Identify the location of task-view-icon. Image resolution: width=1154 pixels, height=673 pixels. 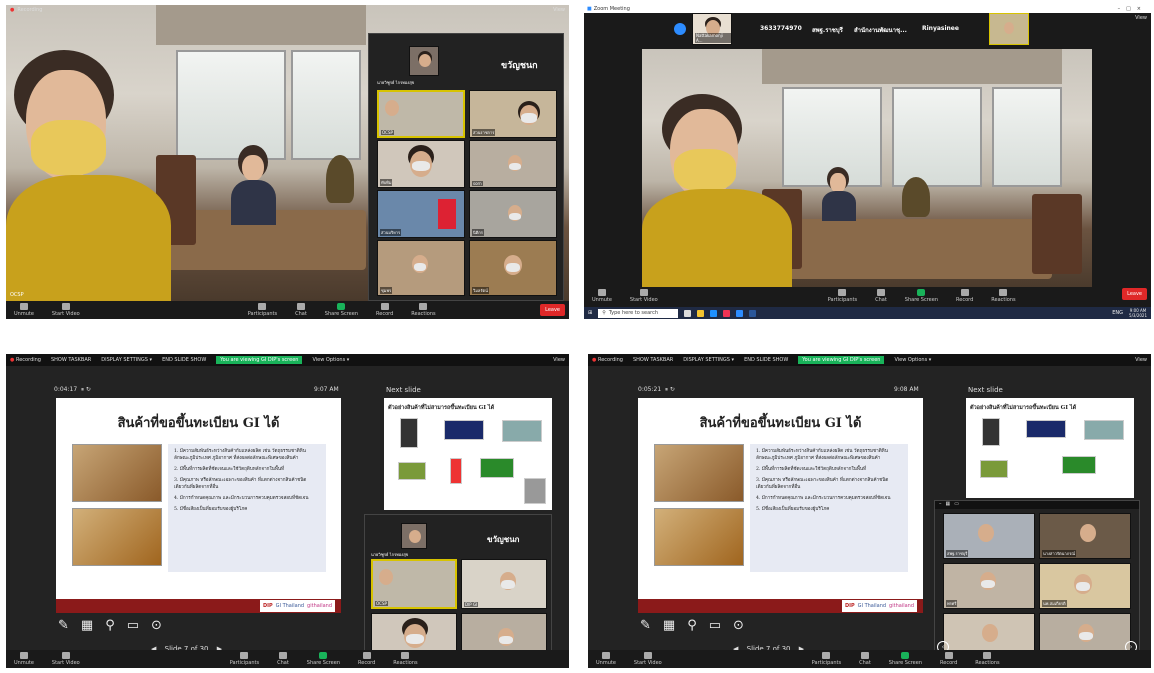
(688, 313).